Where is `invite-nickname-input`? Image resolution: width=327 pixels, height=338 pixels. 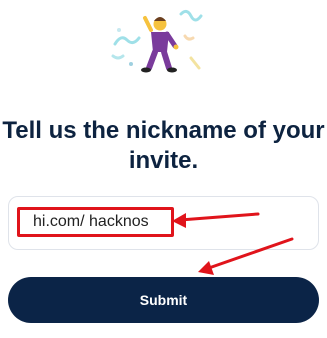 invite-nickname-input is located at coordinates (95, 222).